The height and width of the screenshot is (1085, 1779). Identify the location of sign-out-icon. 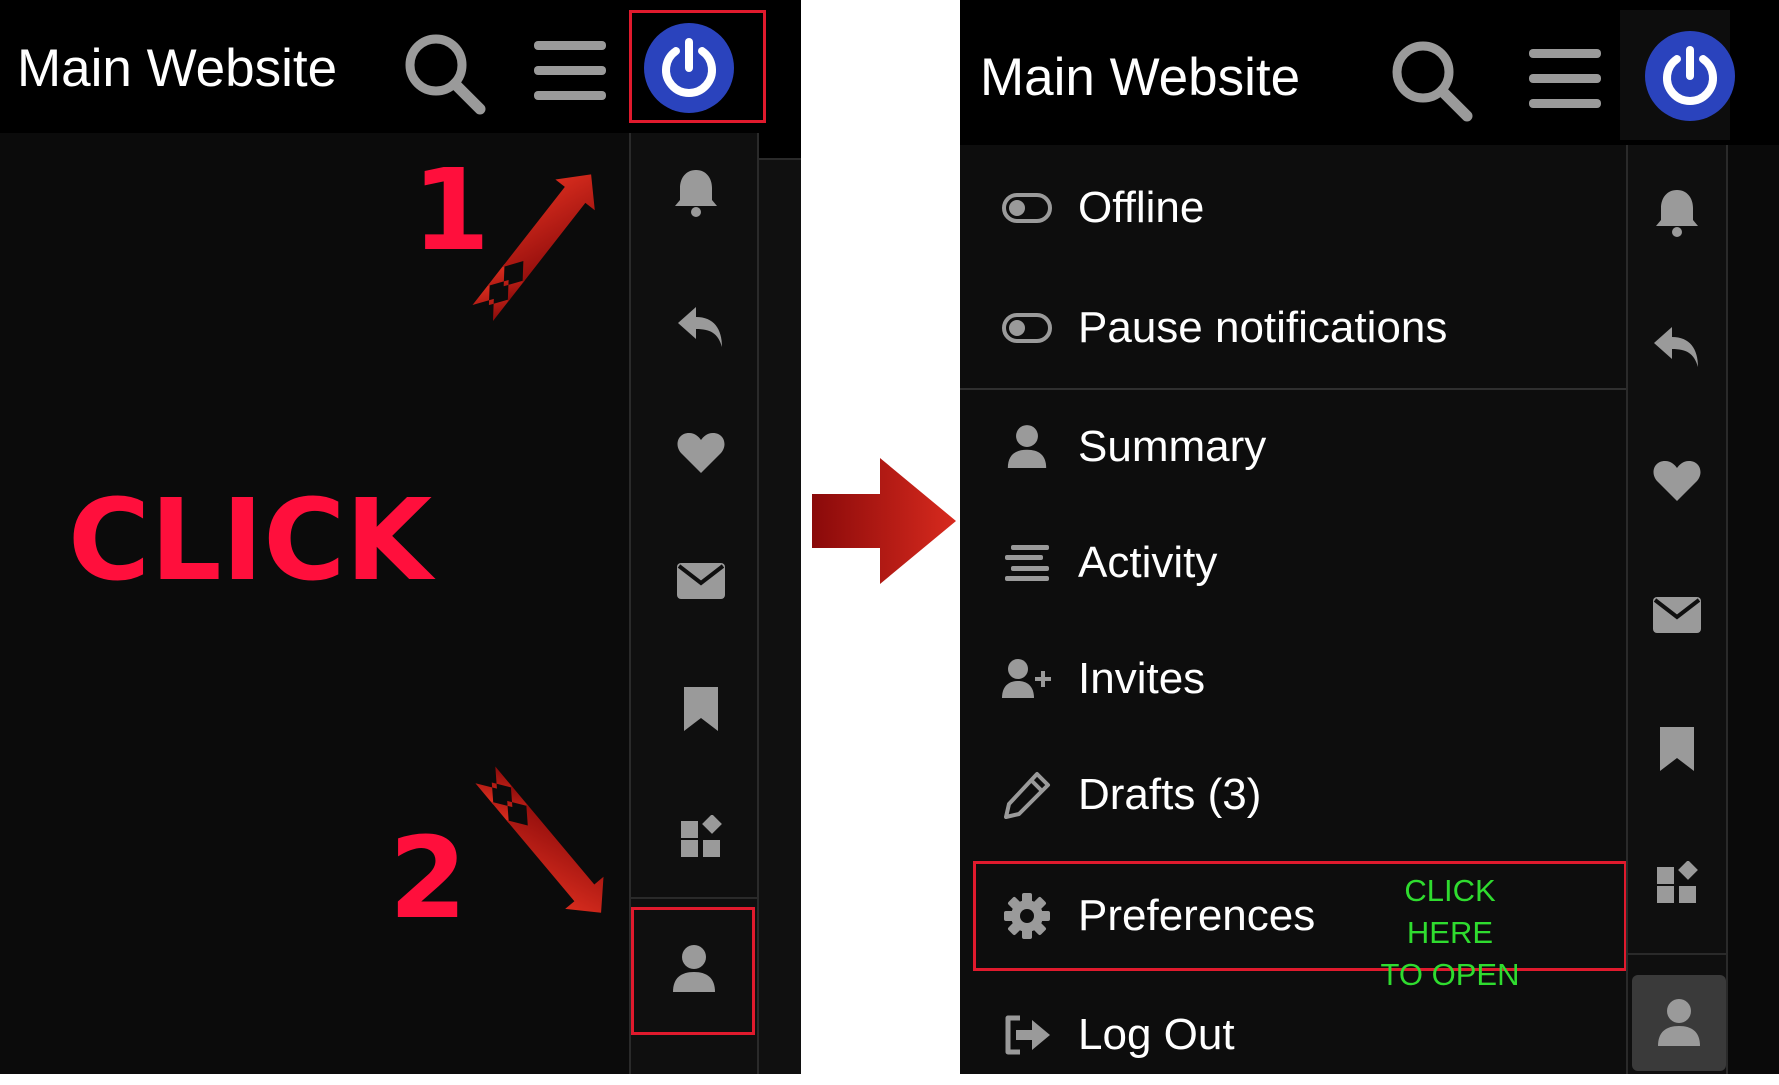
(1027, 1035).